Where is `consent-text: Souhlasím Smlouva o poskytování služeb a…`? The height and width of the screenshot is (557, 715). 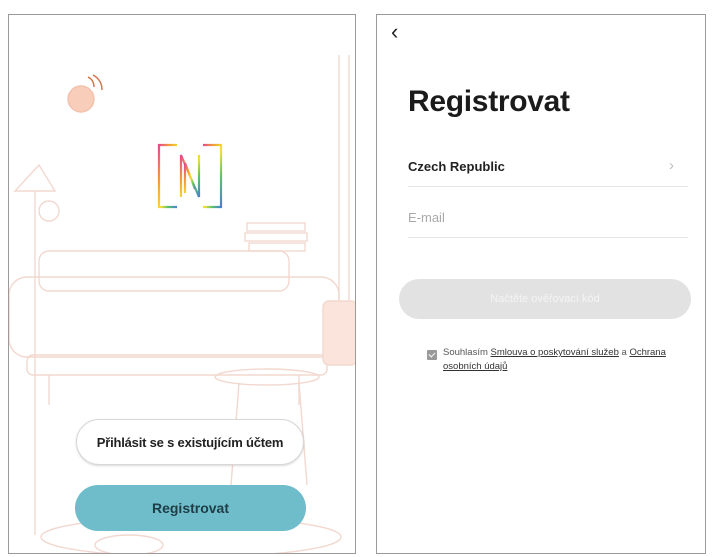 consent-text: Souhlasím Smlouva o poskytování služeb a… is located at coordinates (570, 360).